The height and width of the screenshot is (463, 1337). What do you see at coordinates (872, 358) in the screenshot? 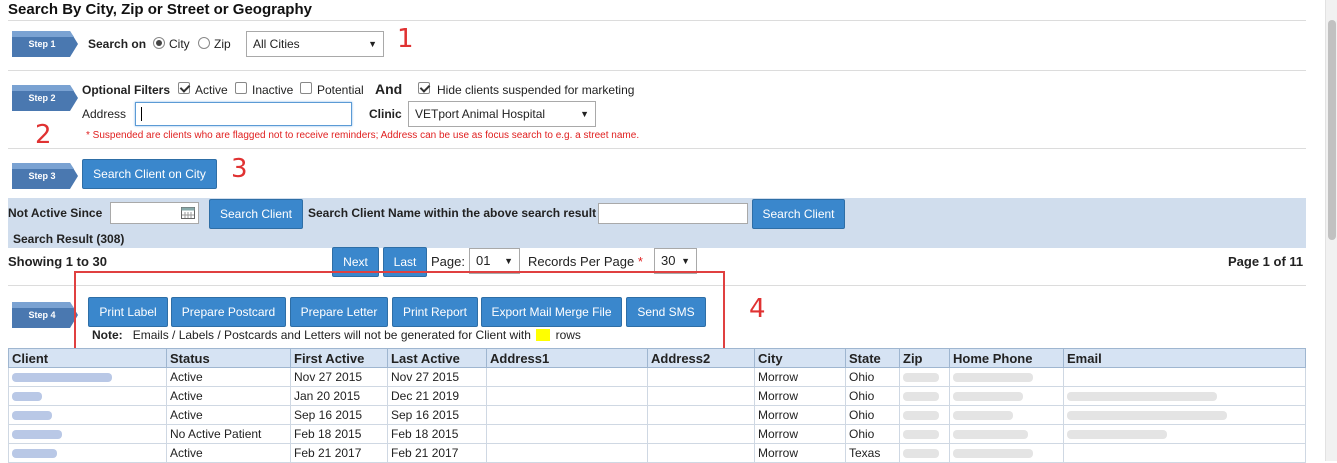
I see `column-header-state: State` at bounding box center [872, 358].